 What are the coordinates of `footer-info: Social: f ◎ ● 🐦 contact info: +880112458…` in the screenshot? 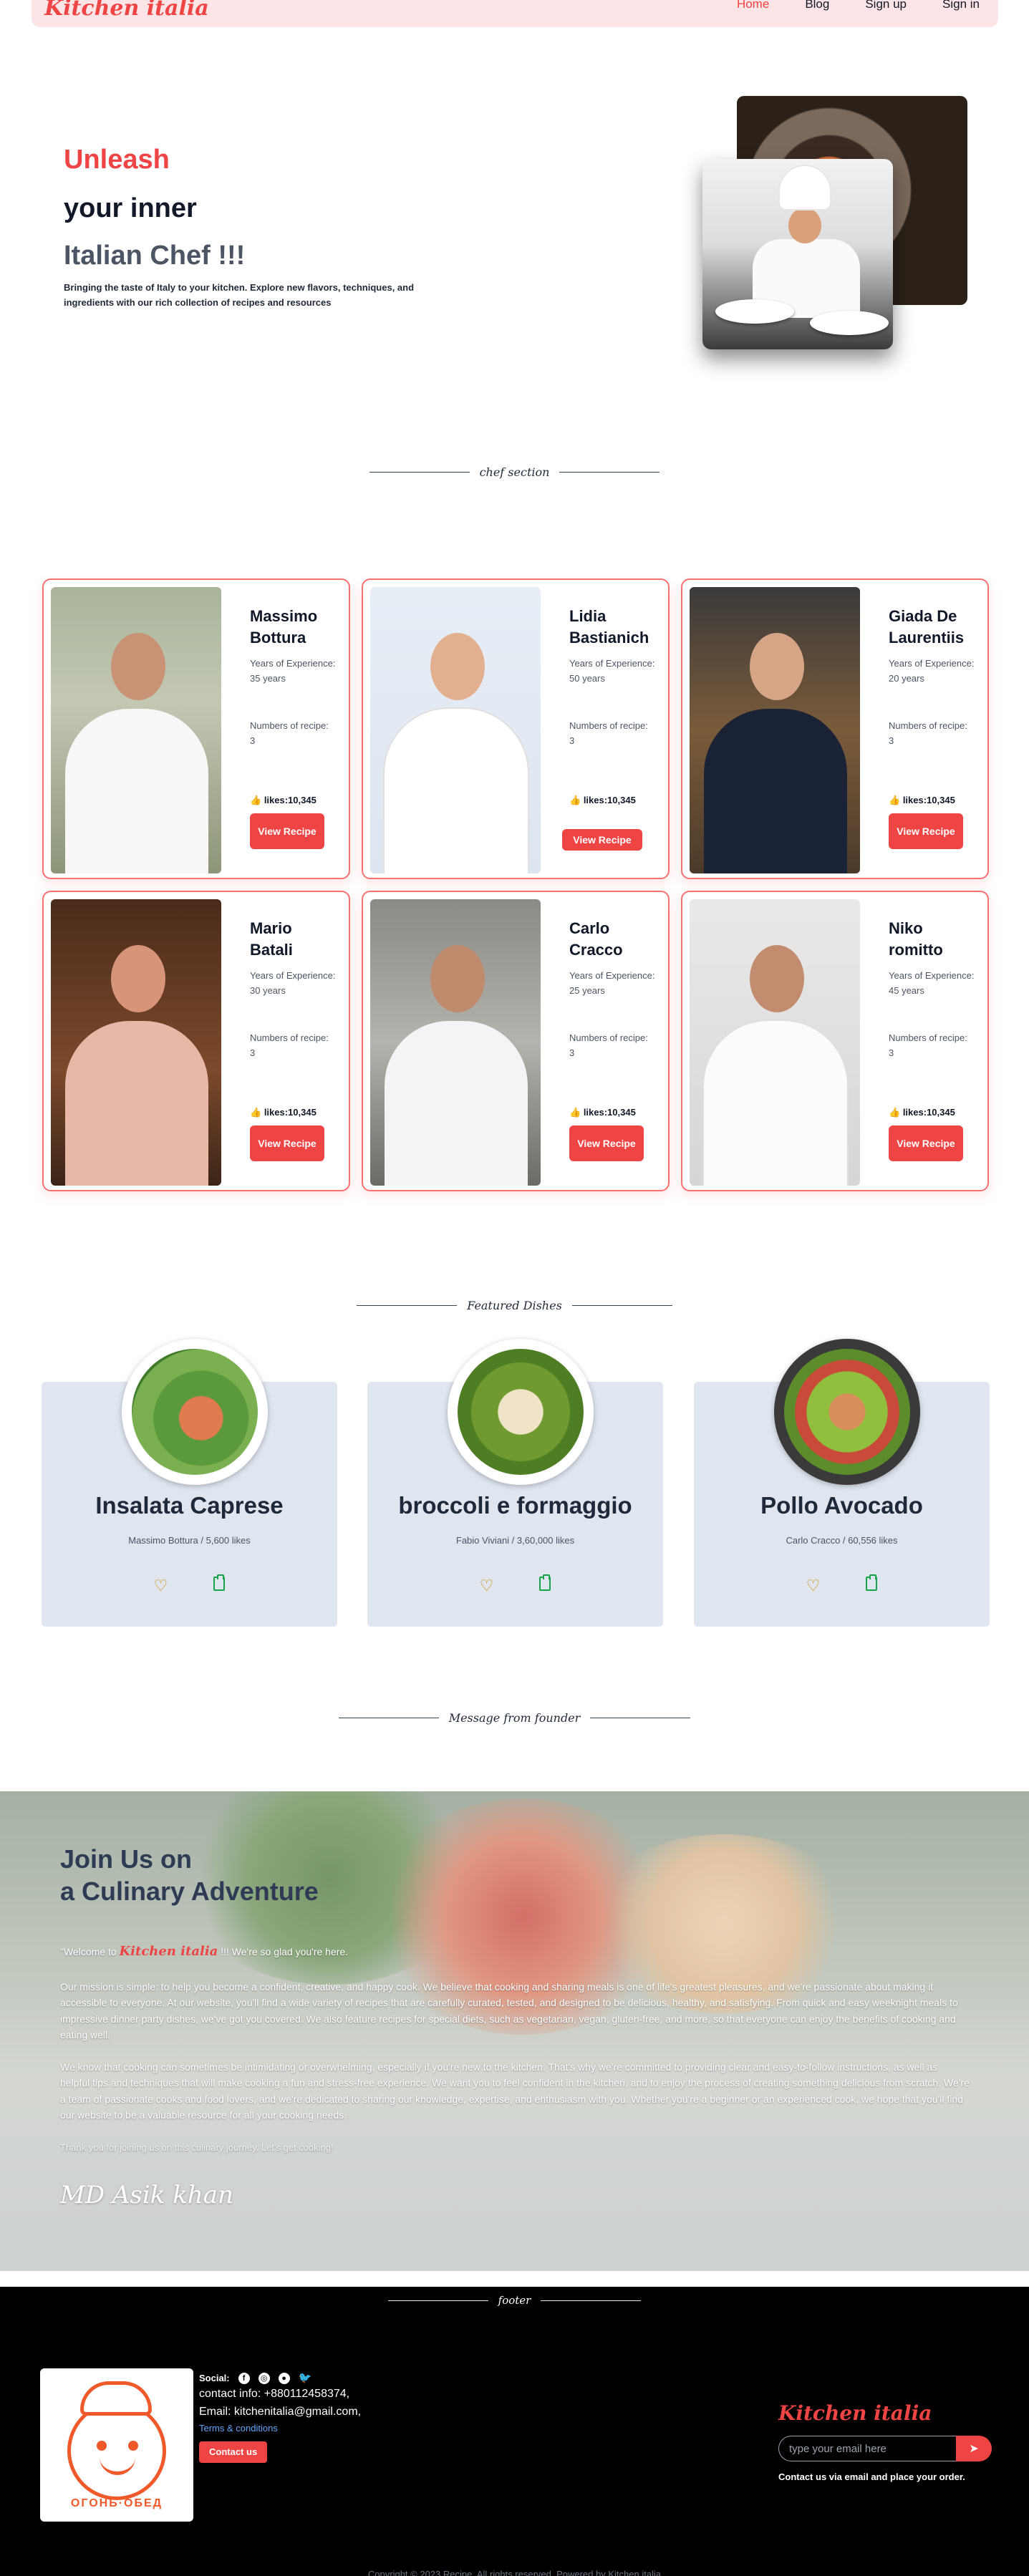 It's located at (281, 2417).